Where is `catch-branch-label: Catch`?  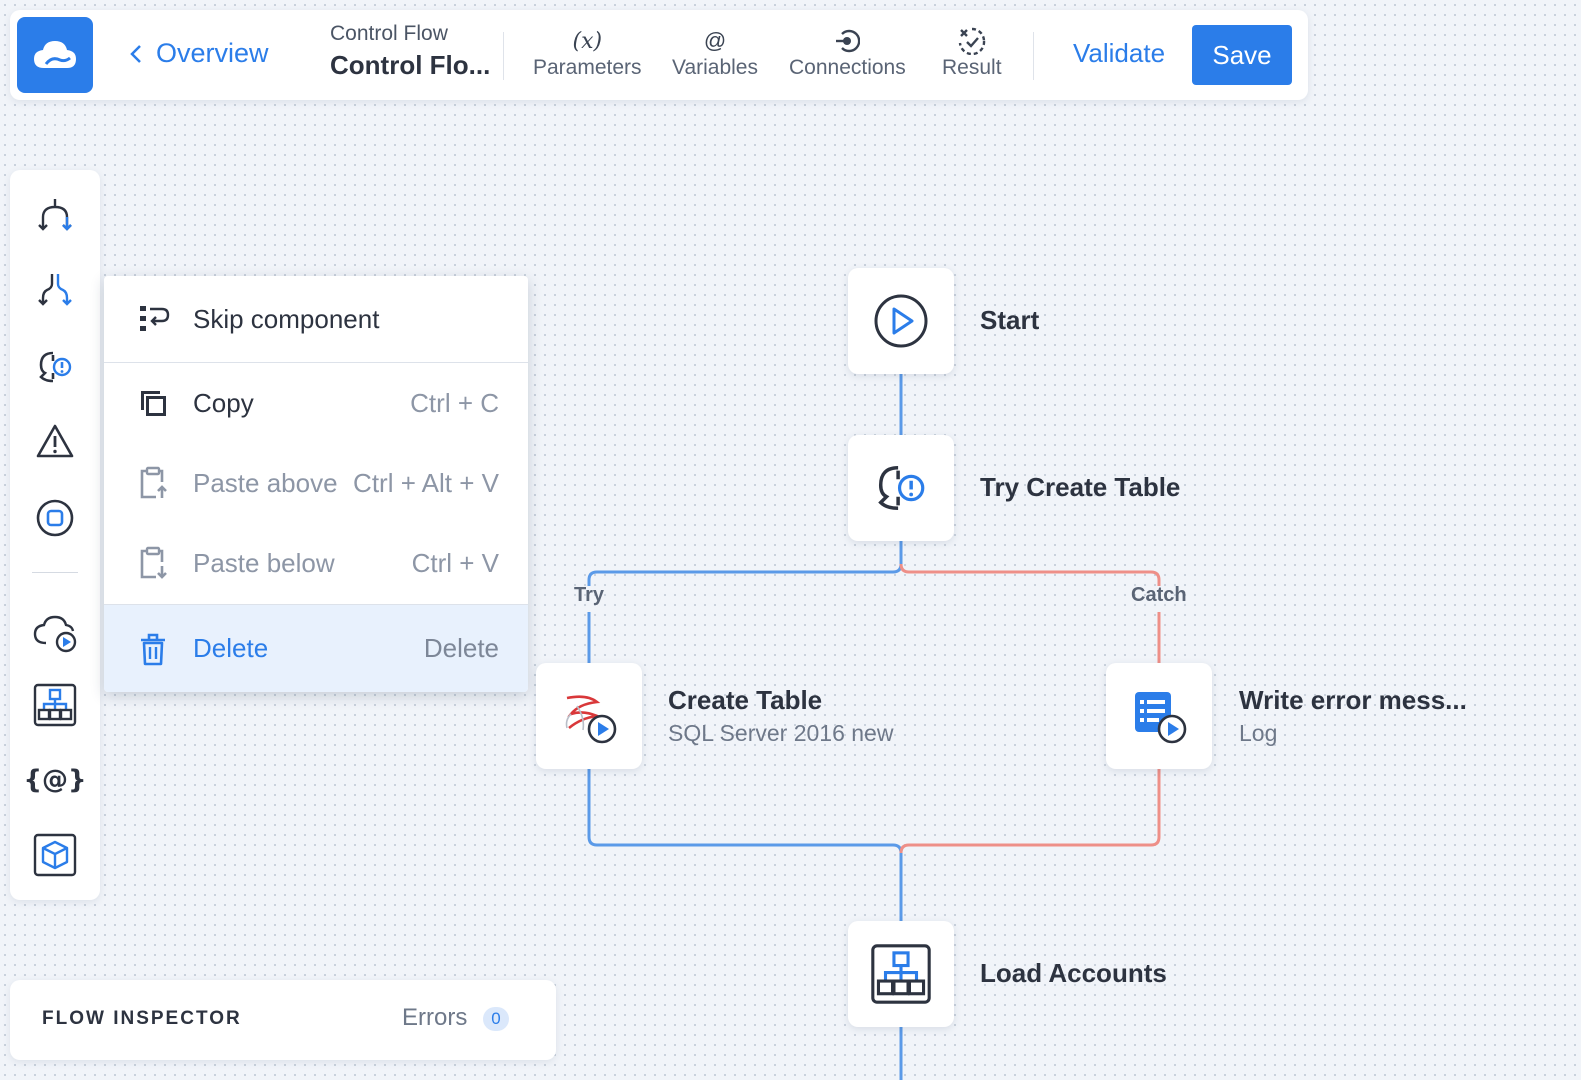
catch-branch-label: Catch is located at coordinates (1159, 595).